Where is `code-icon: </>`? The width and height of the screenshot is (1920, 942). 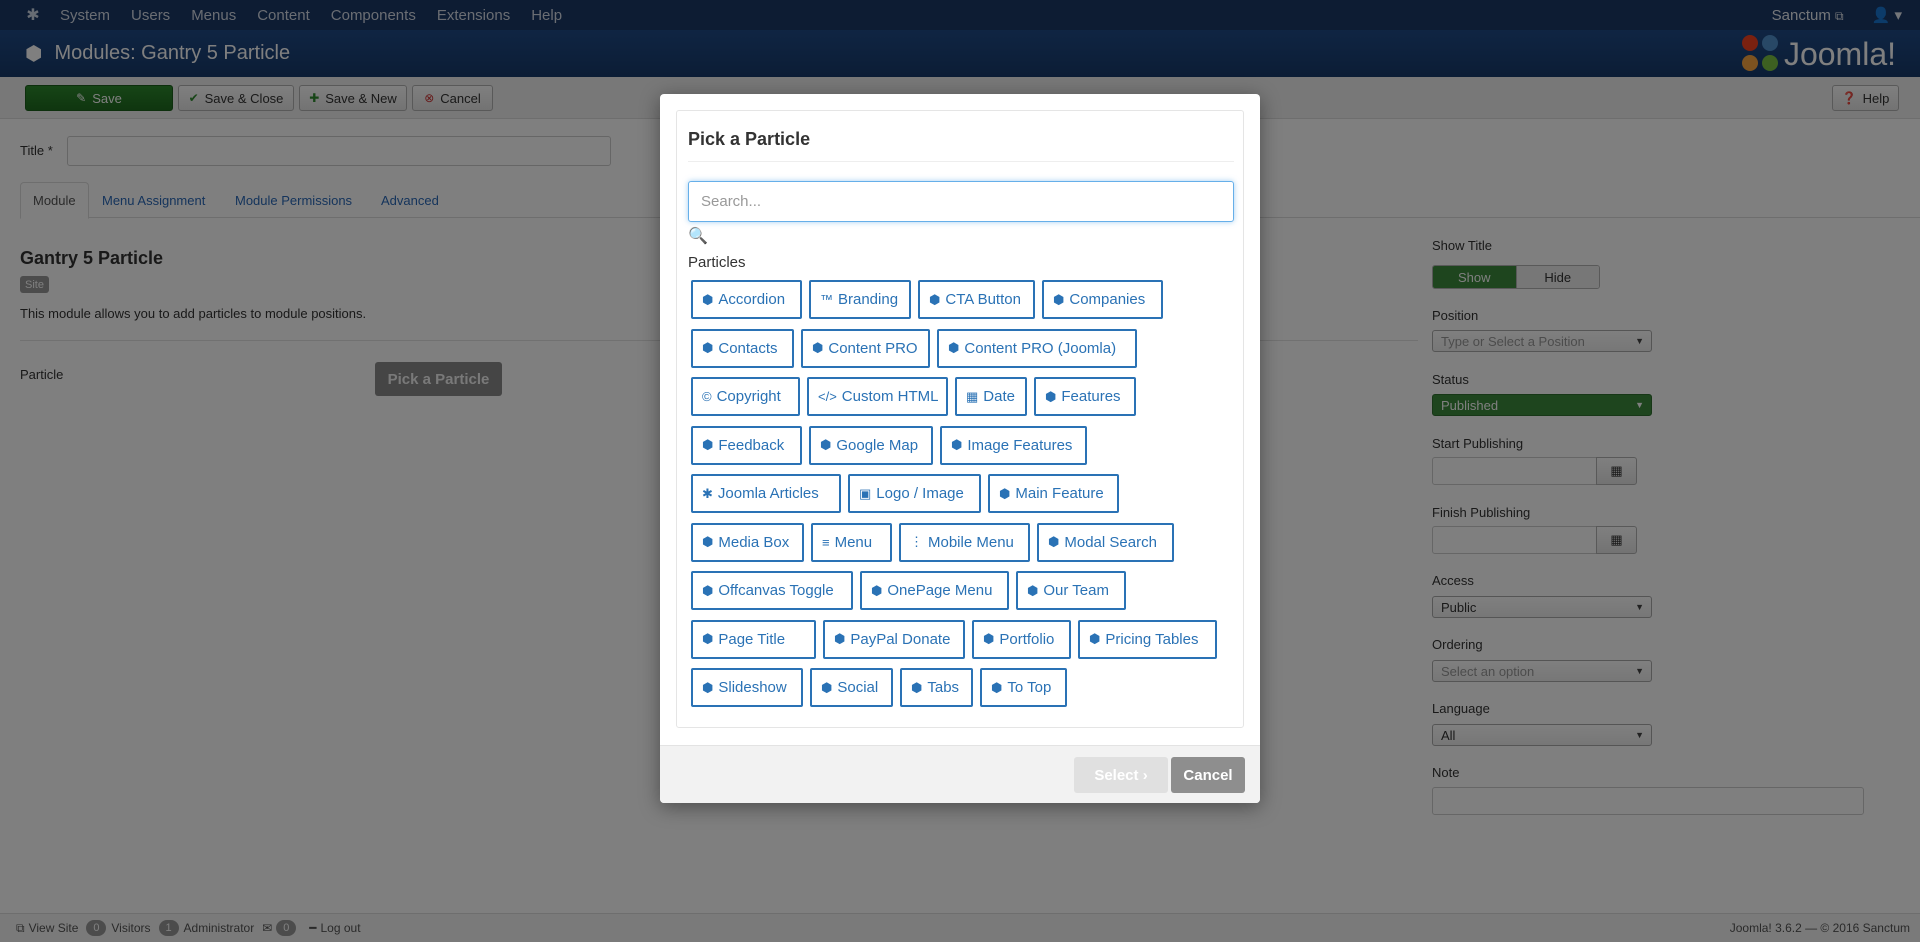
code-icon: </> is located at coordinates (827, 396).